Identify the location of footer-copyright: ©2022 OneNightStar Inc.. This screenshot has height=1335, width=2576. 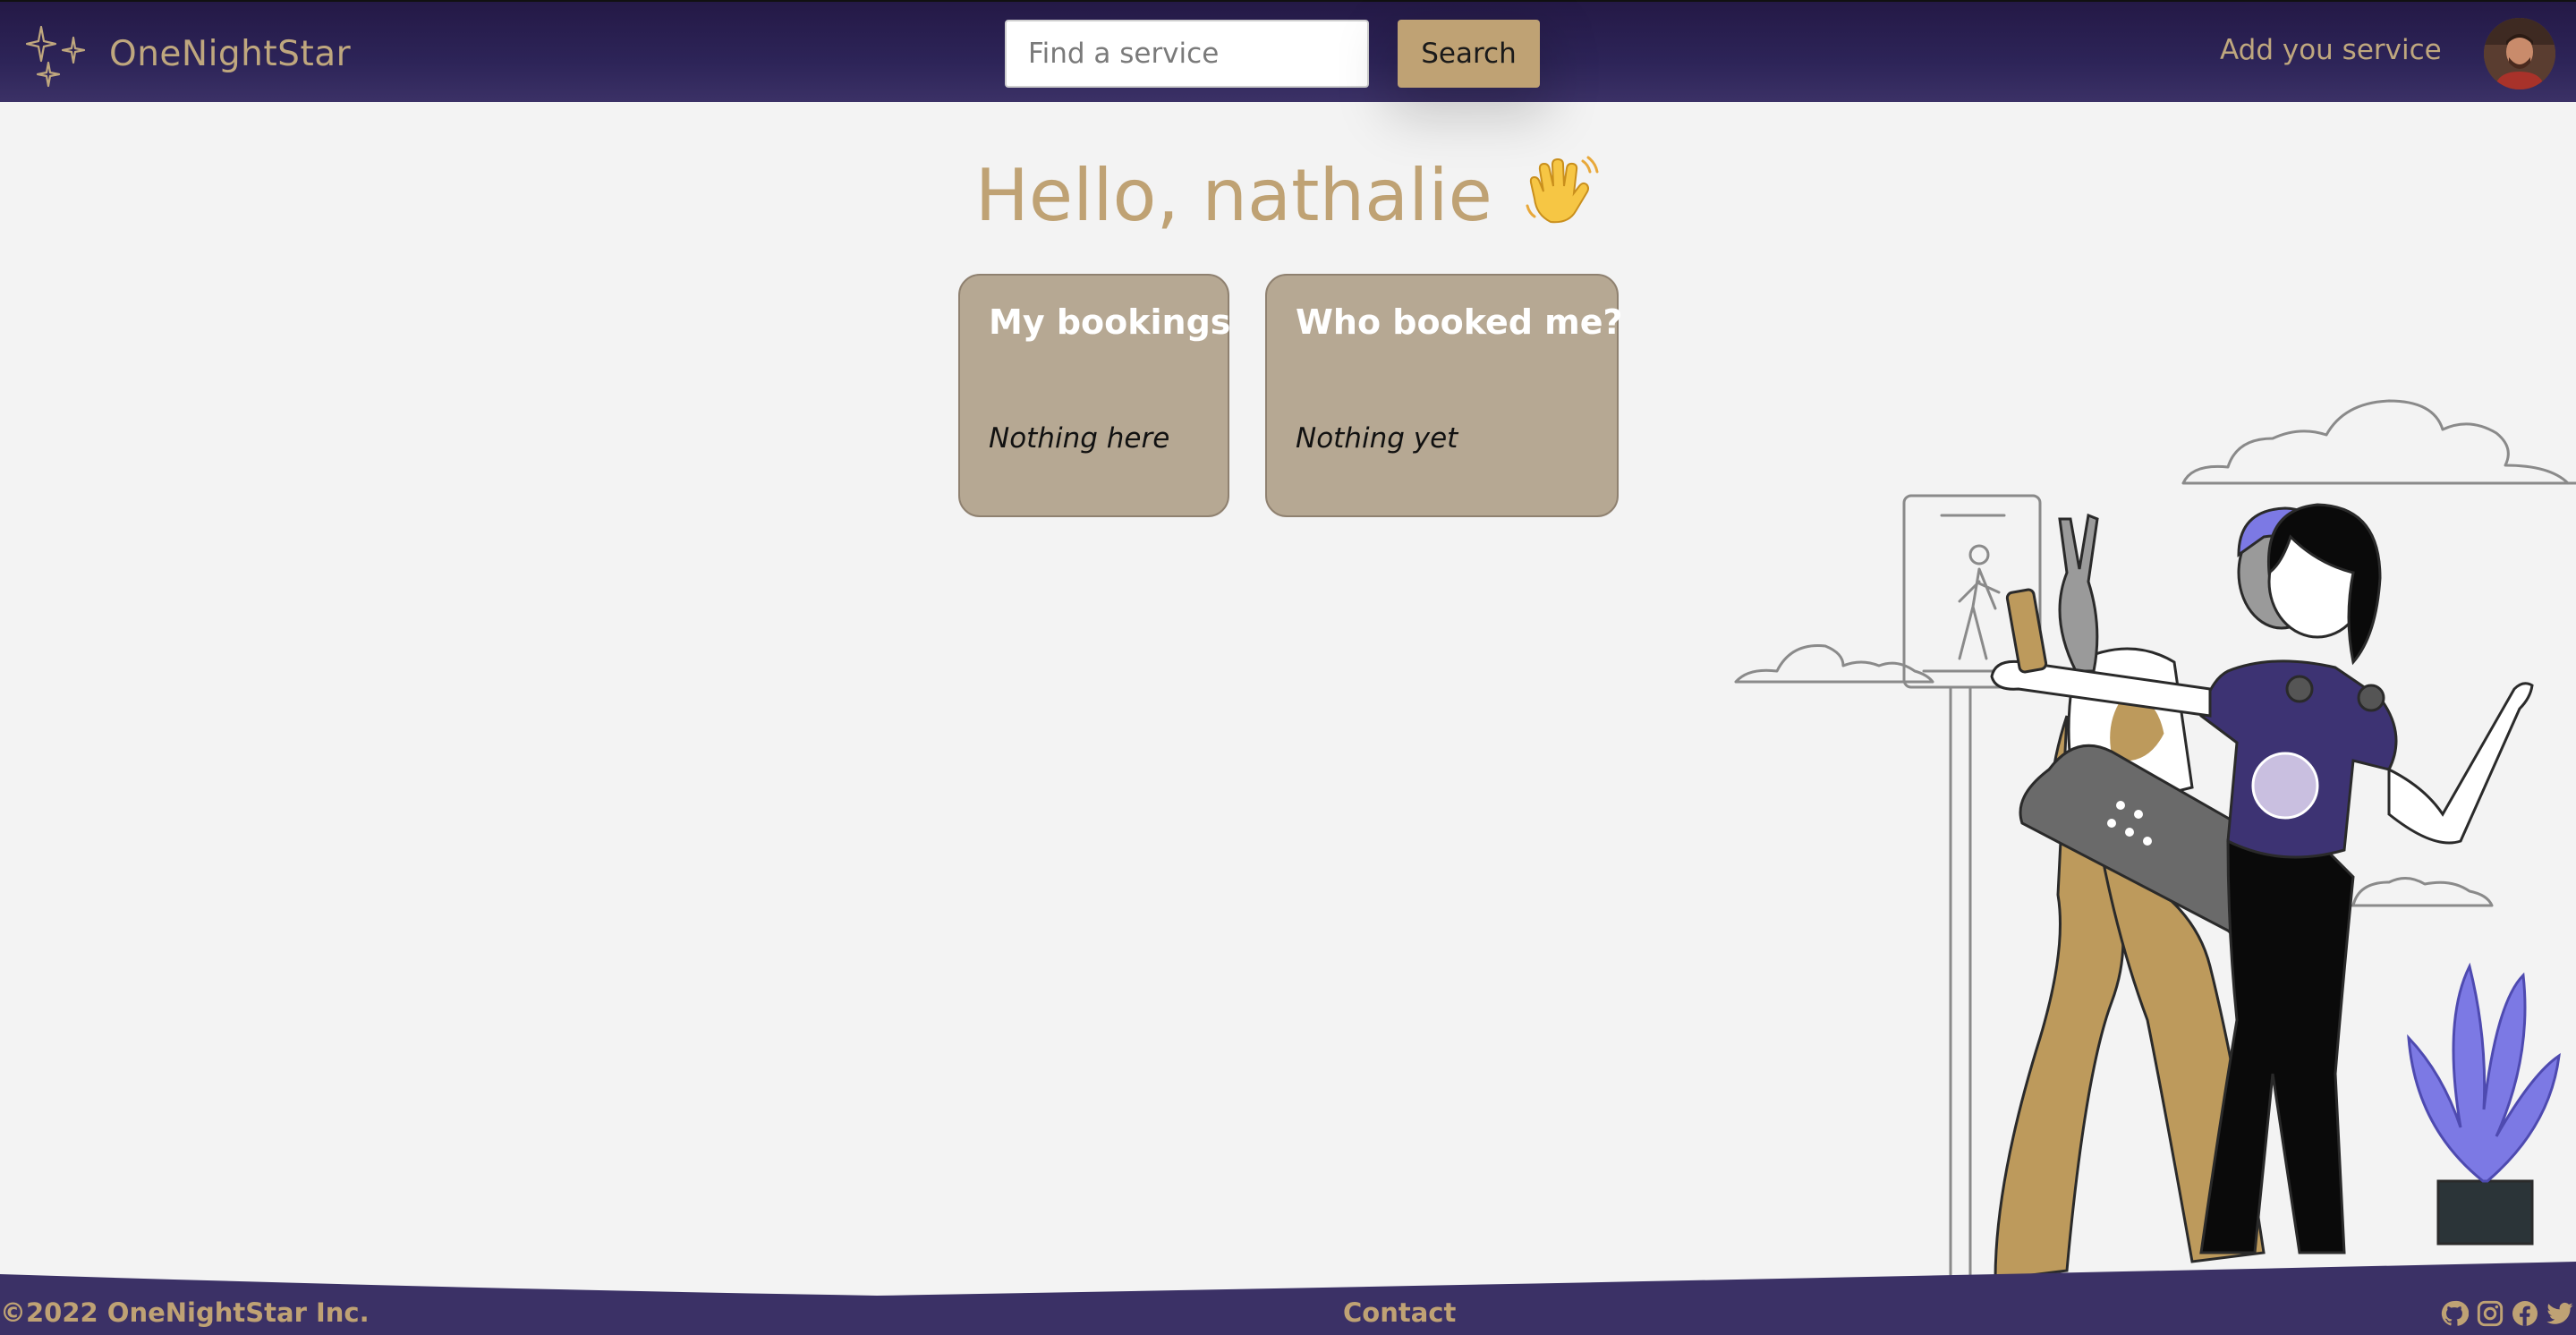
(185, 1312).